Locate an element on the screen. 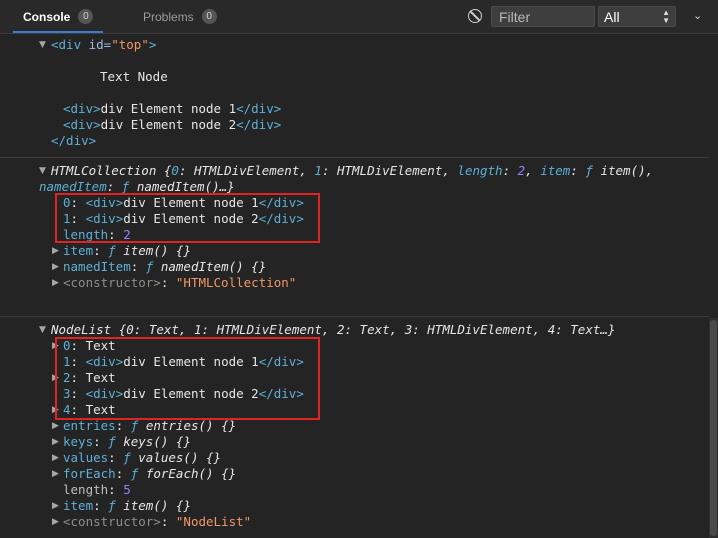 This screenshot has width=718, height=538. nodelist-constructor: <constructor>: "NodeList" is located at coordinates (157, 522).